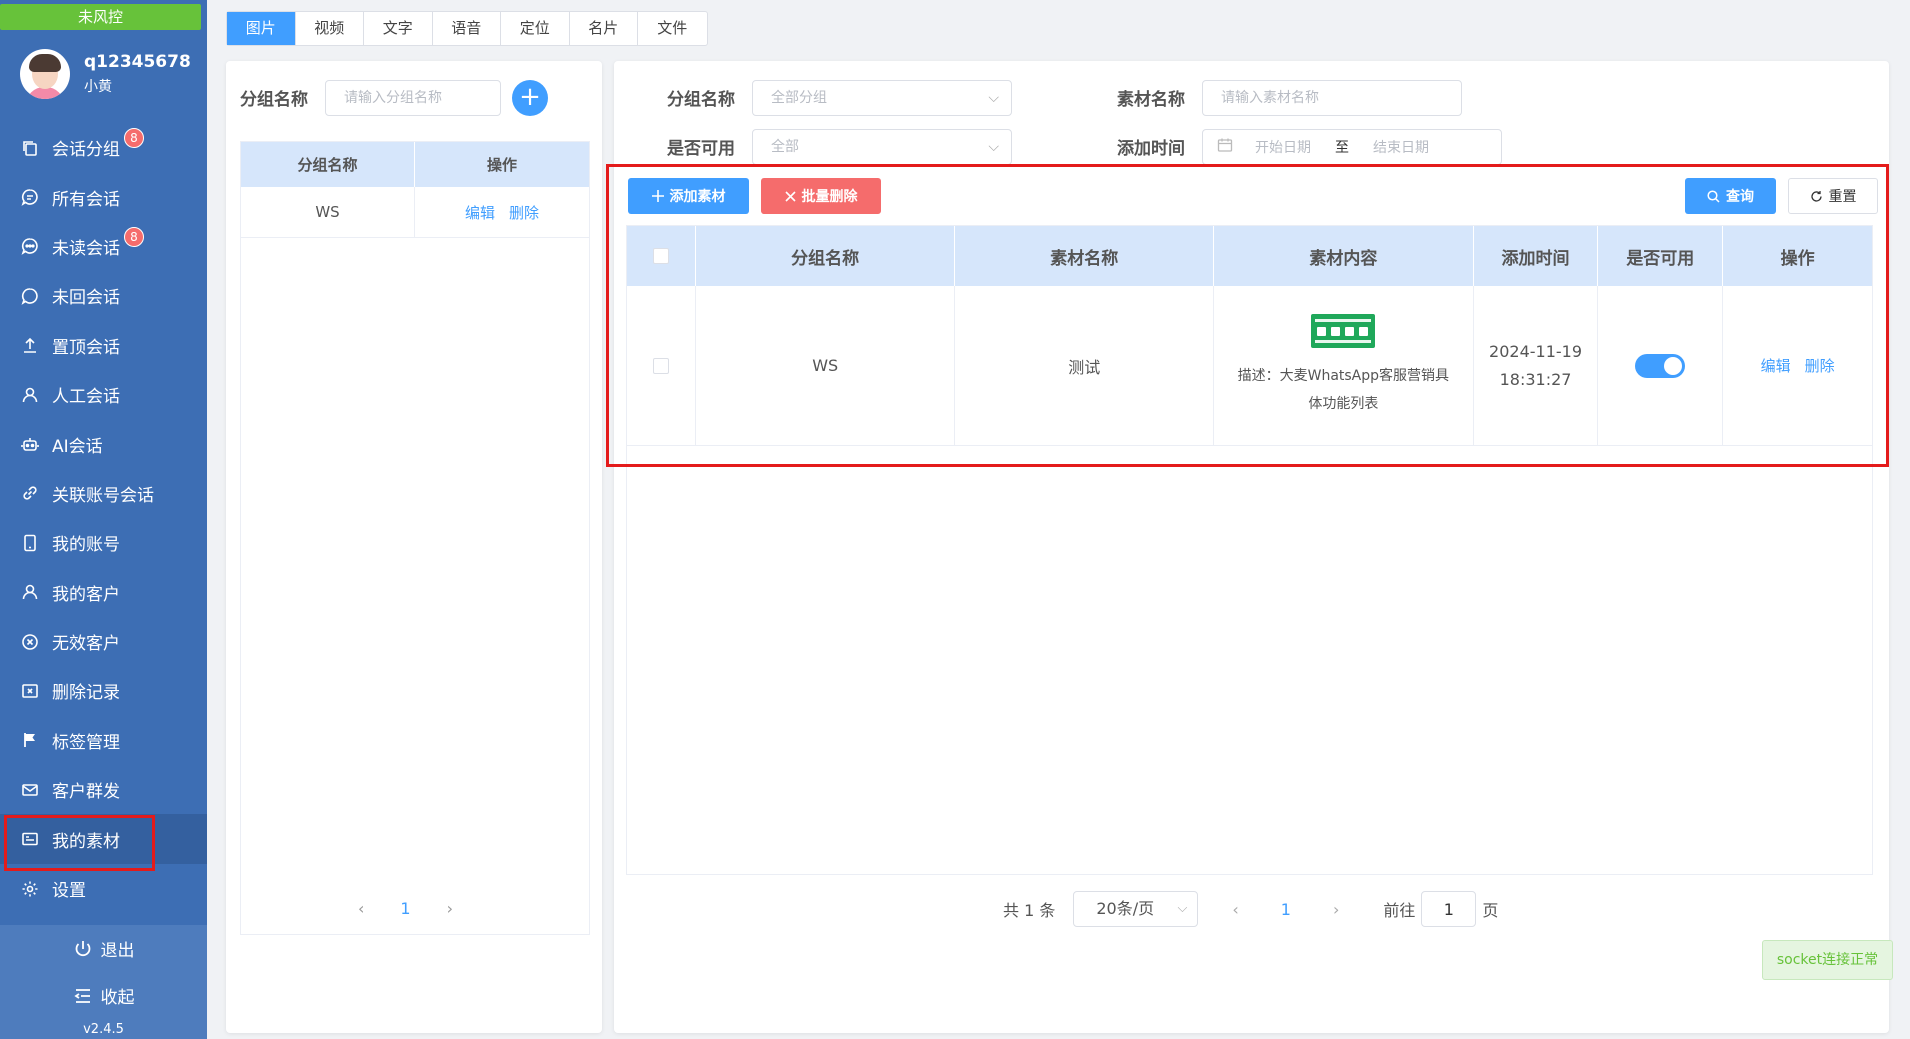 This screenshot has width=1910, height=1039. I want to click on sidebar-item-label: 我的账号, so click(86, 545).